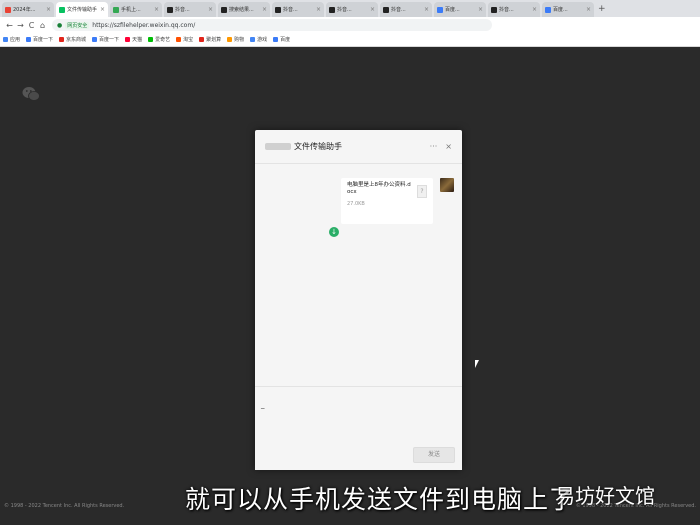  Describe the element at coordinates (163, 40) in the screenshot. I see `bookmark-label: 爱奇艺` at that location.